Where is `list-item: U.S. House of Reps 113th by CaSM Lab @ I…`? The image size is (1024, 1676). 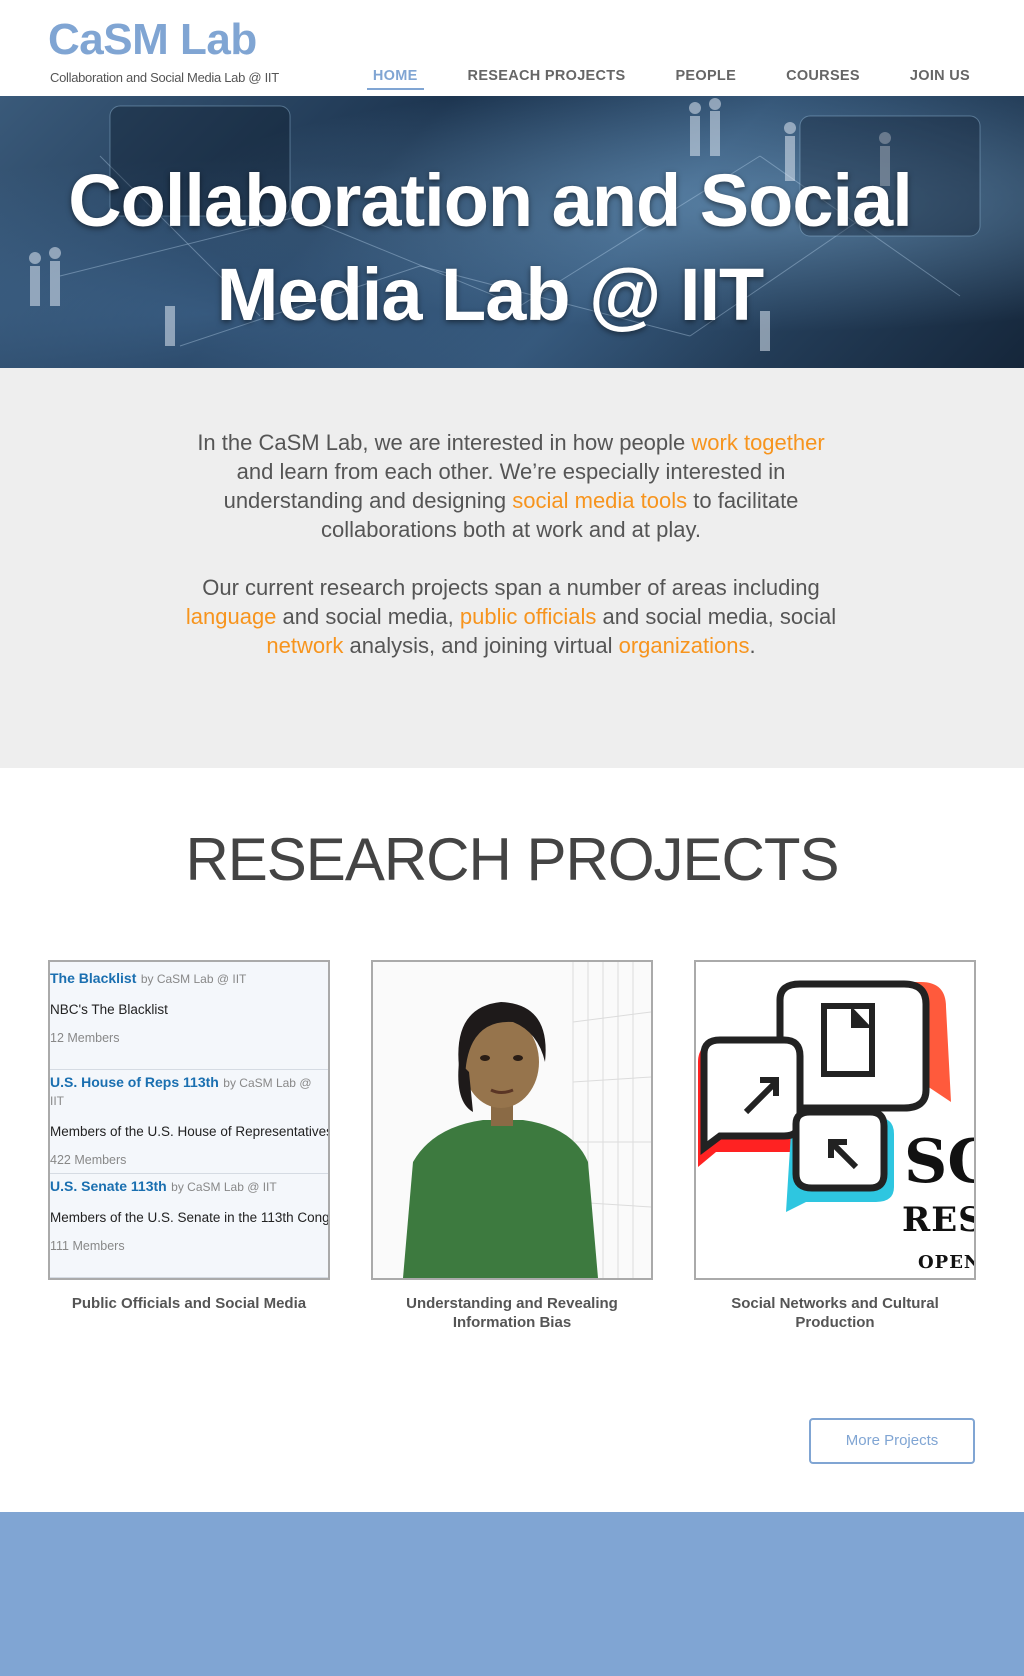
list-item: U.S. House of Reps 113th by CaSM Lab @ I… is located at coordinates (189, 1122).